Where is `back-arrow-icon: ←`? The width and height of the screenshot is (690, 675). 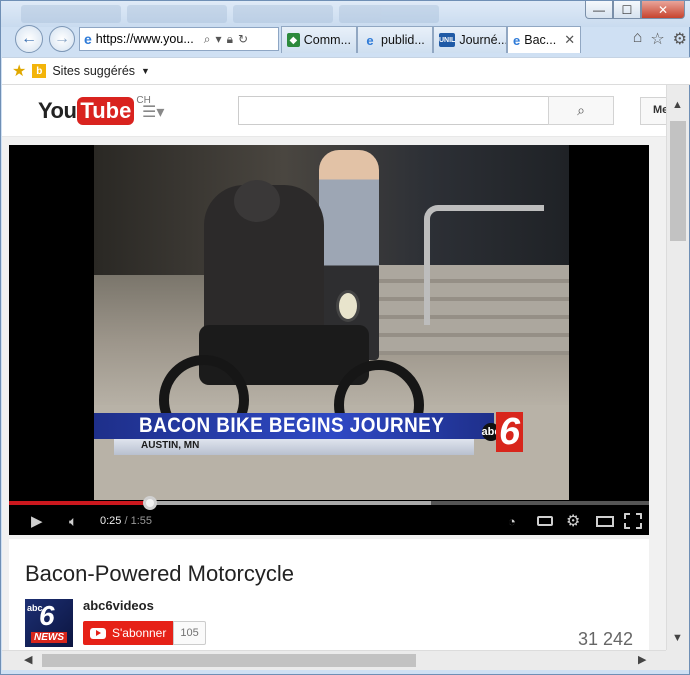 back-arrow-icon: ← is located at coordinates (29, 38).